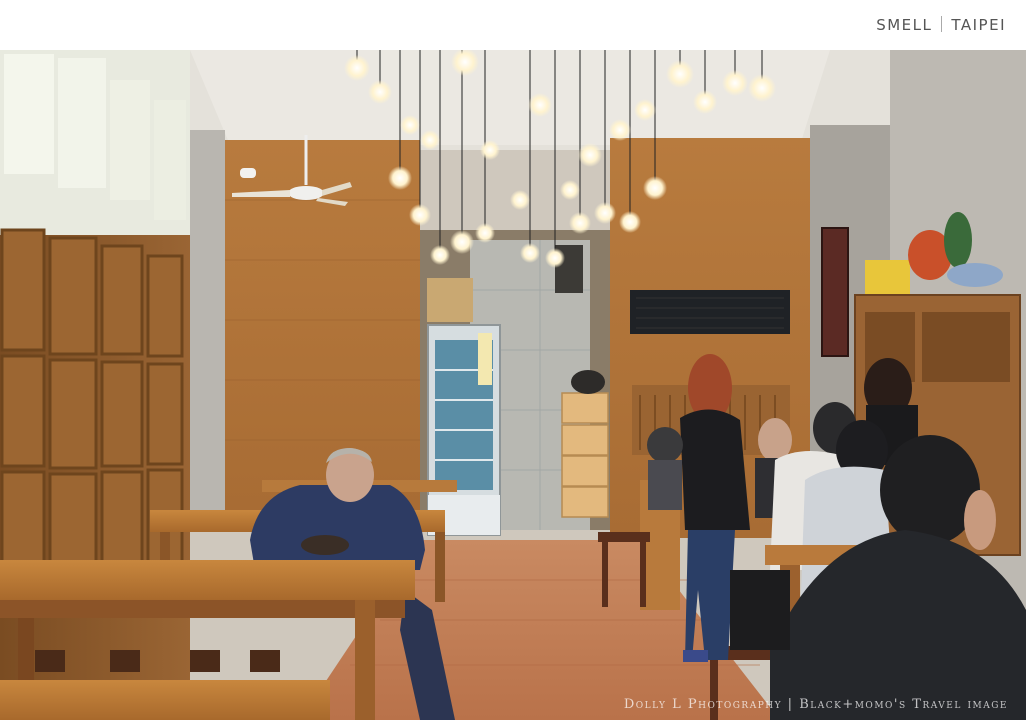 This screenshot has height=720, width=1026. Describe the element at coordinates (904, 25) in the screenshot. I see `header-title-left: SMELL` at that location.